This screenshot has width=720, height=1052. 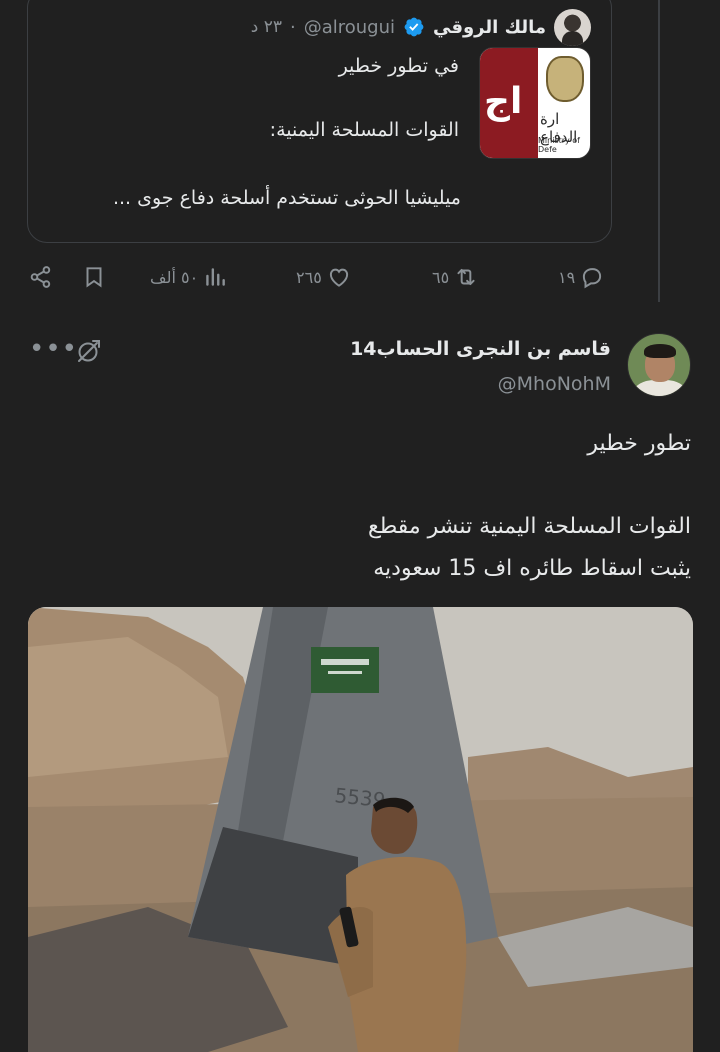 I want to click on quoted-tweet-line-1: في تطور خطير, so click(x=398, y=66).